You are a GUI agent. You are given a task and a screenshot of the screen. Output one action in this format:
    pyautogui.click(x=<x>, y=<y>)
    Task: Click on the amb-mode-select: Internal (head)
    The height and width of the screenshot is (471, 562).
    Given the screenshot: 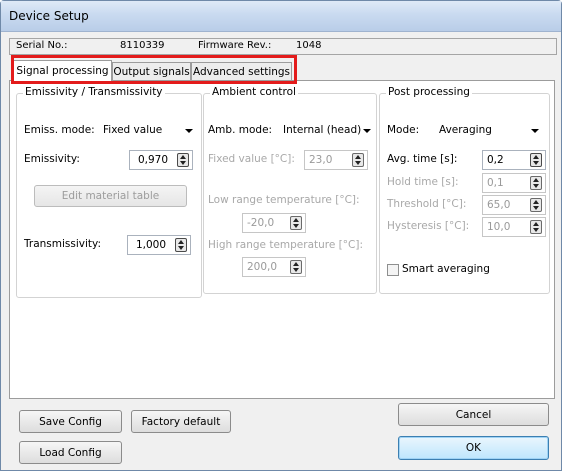 What is the action you would take?
    pyautogui.click(x=327, y=130)
    